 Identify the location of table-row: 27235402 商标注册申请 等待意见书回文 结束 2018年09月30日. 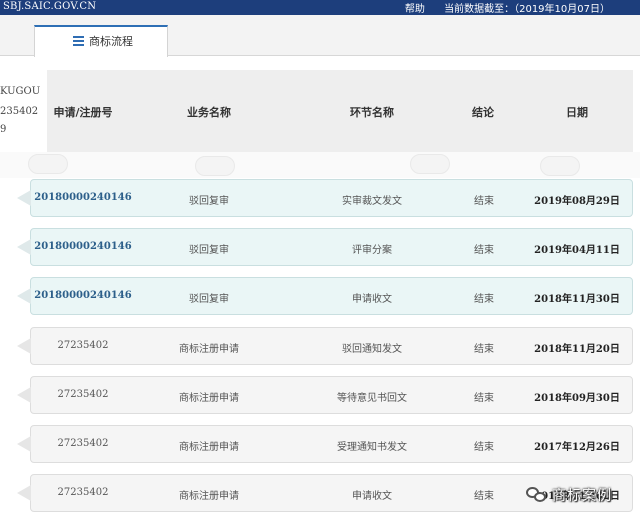
(325, 395).